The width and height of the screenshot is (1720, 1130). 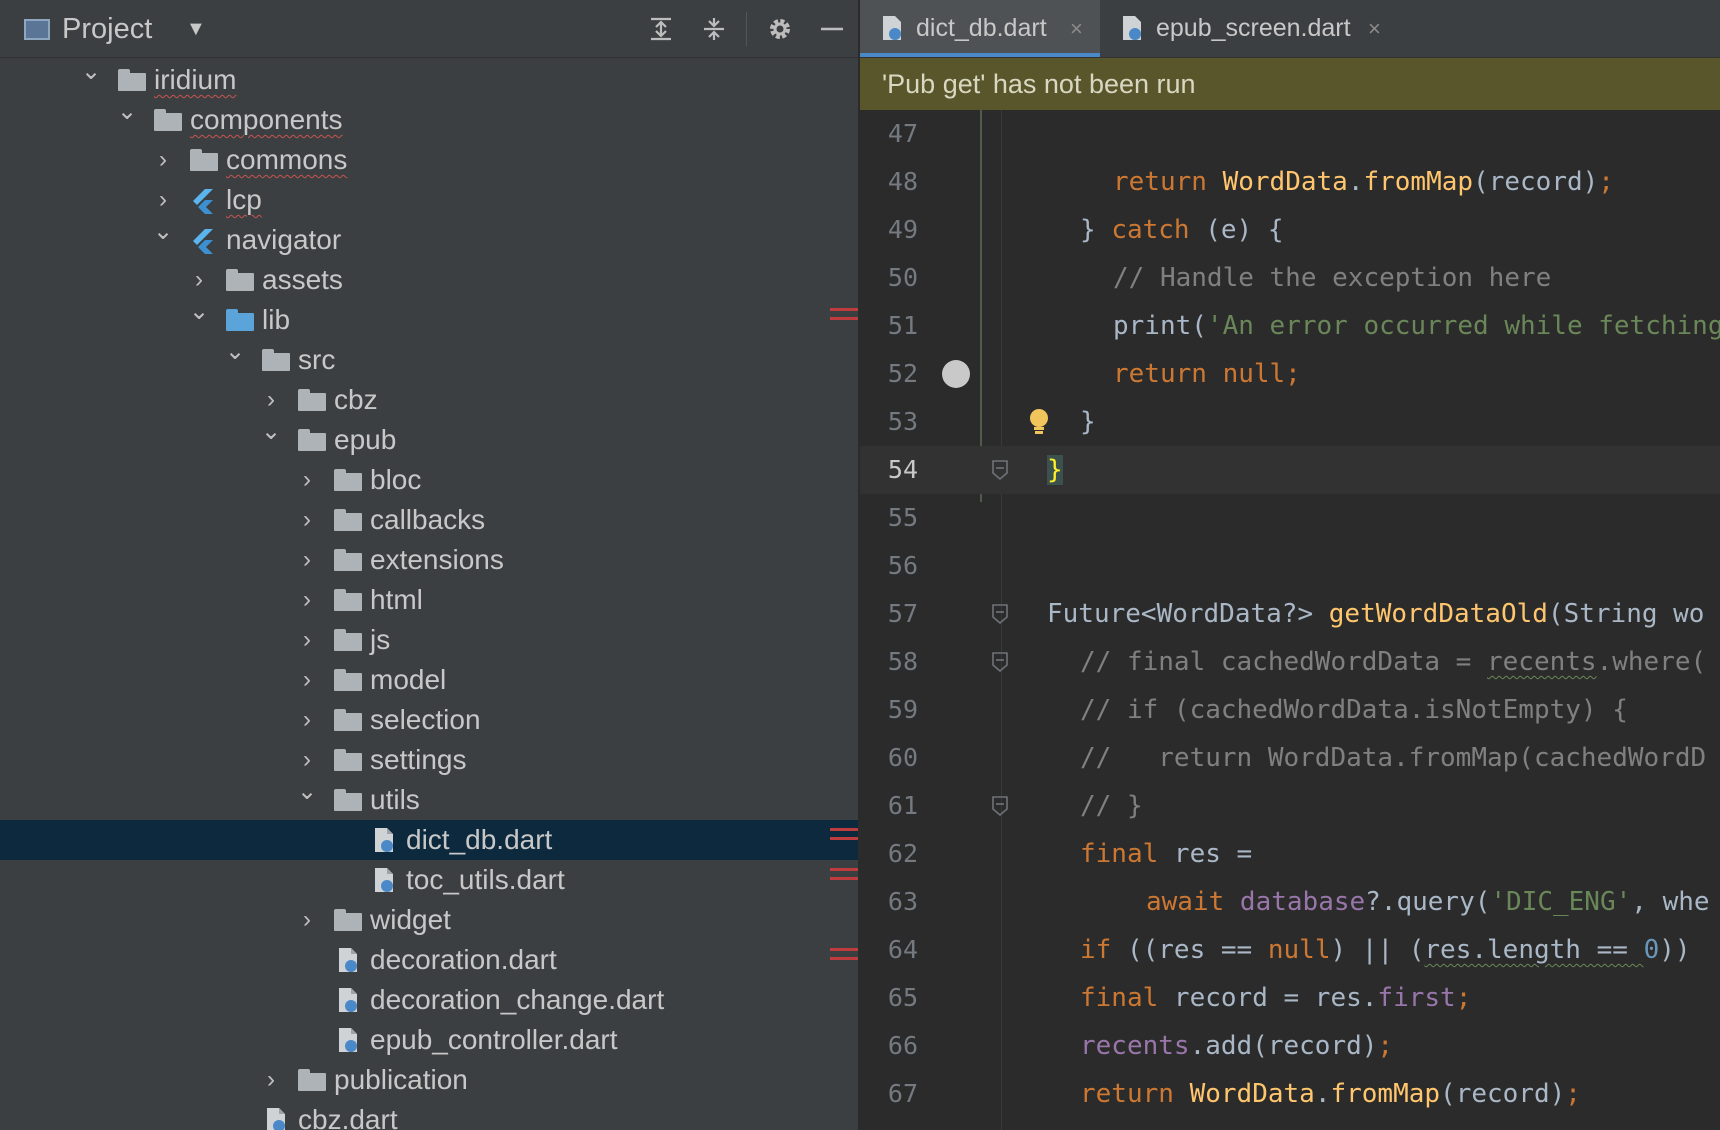 I want to click on collapse-all-icon, so click(x=714, y=29).